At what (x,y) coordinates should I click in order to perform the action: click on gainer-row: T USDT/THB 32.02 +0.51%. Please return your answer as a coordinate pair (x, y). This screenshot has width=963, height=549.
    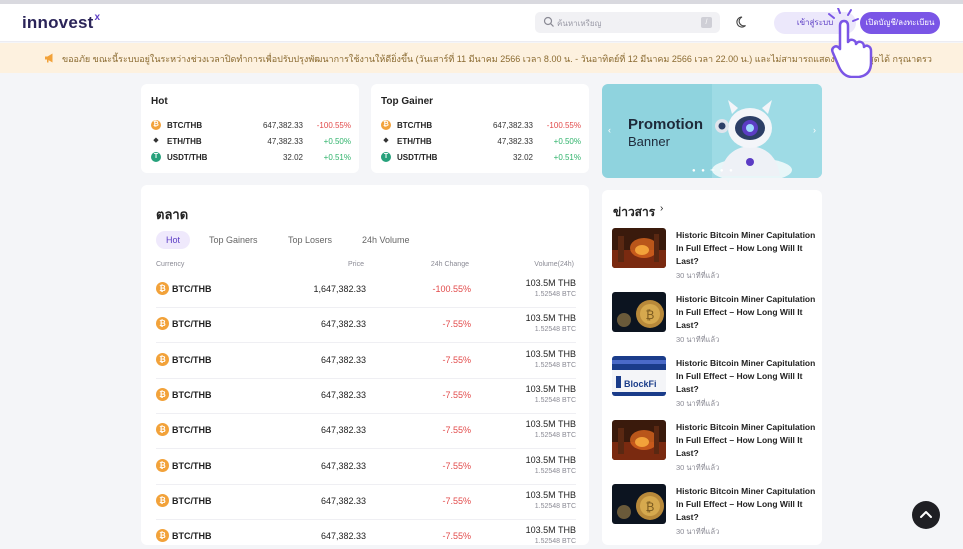
    Looking at the image, I should click on (481, 158).